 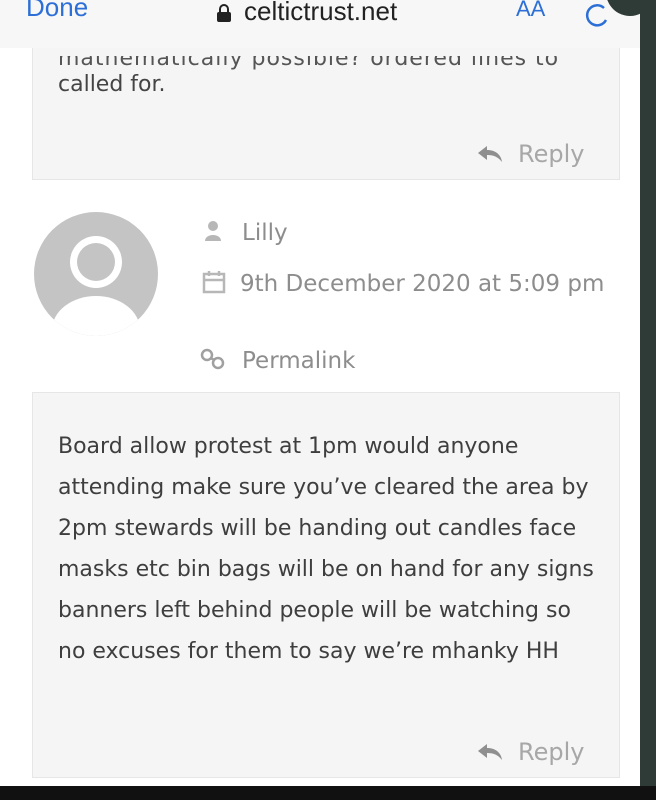 I want to click on previous-comment-text: called for., so click(x=112, y=84).